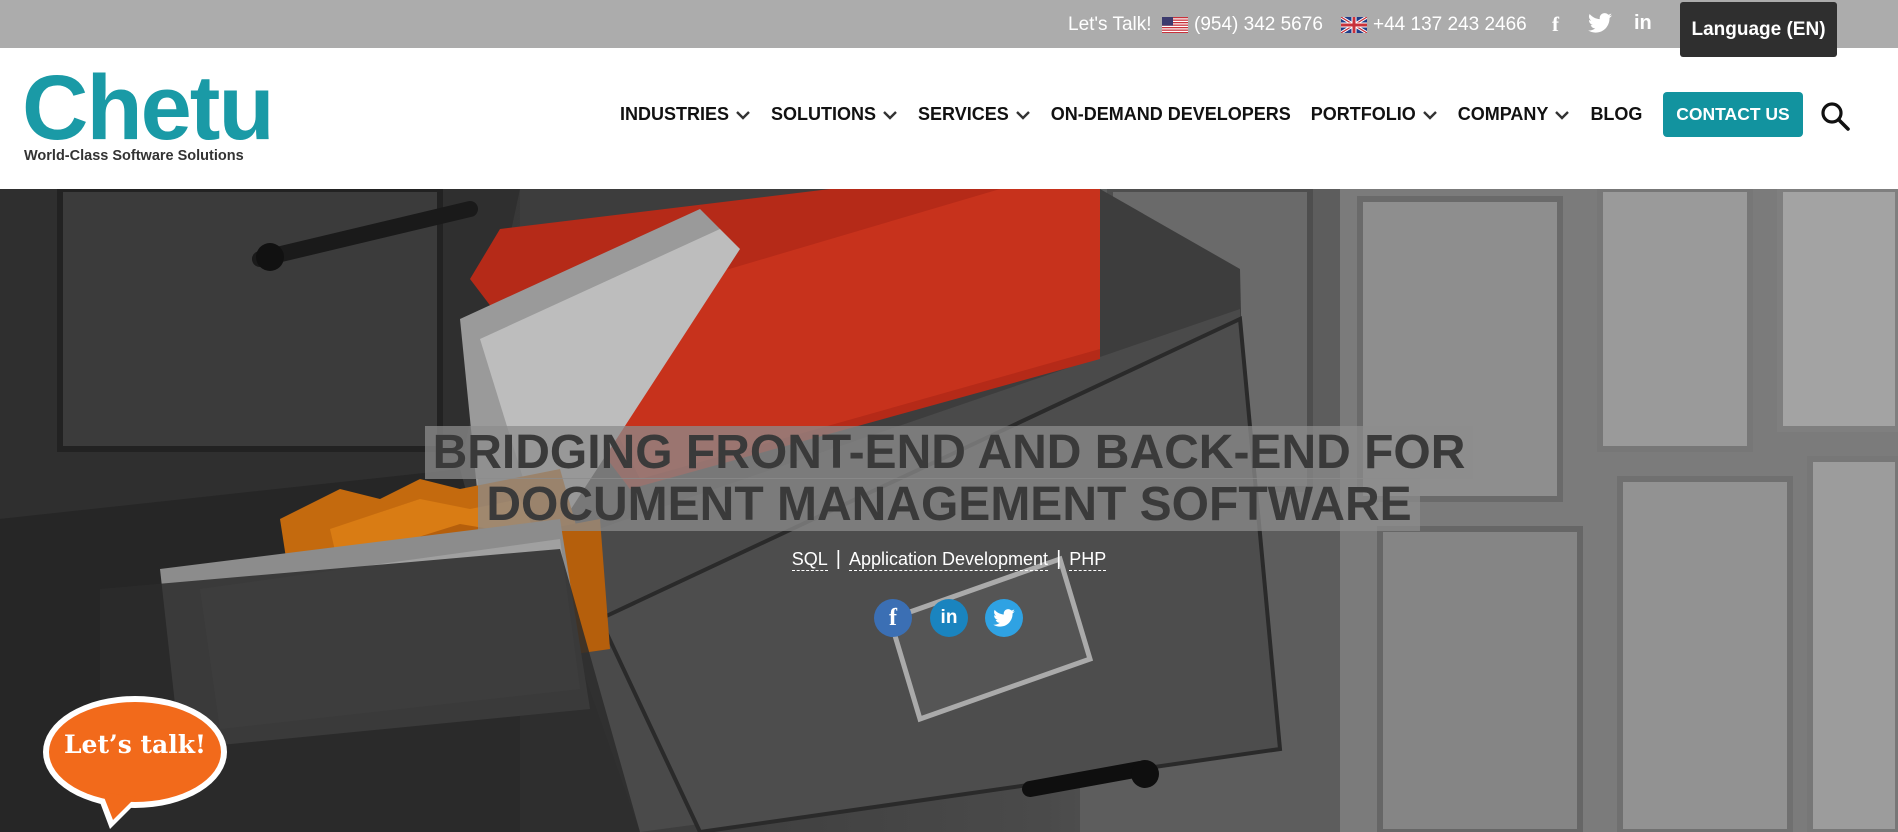 This screenshot has width=1898, height=832. Describe the element at coordinates (134, 156) in the screenshot. I see `logo-tagline: World-Class Software Solutions` at that location.